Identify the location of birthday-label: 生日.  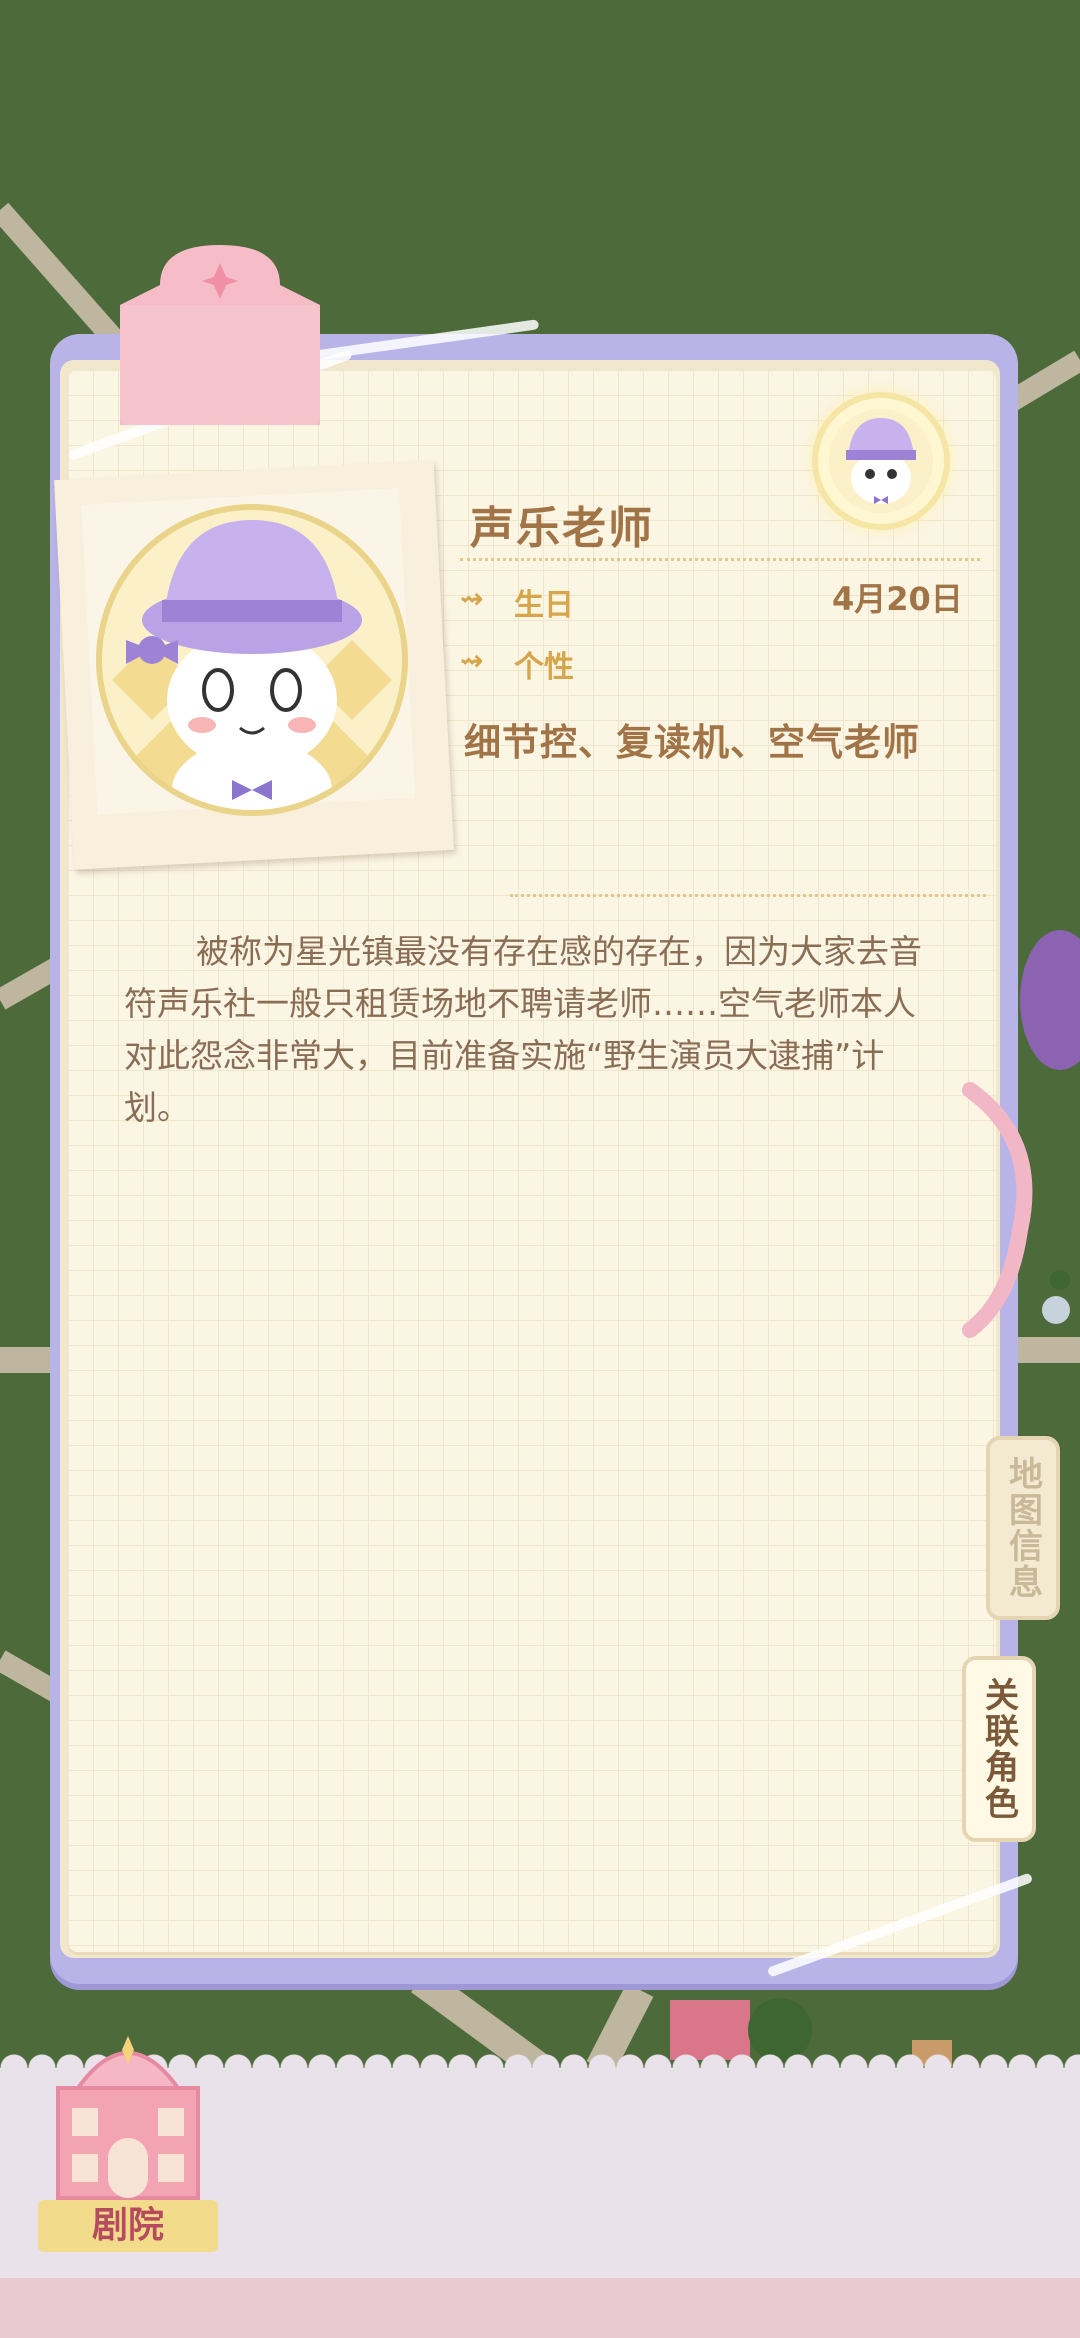
(544, 605).